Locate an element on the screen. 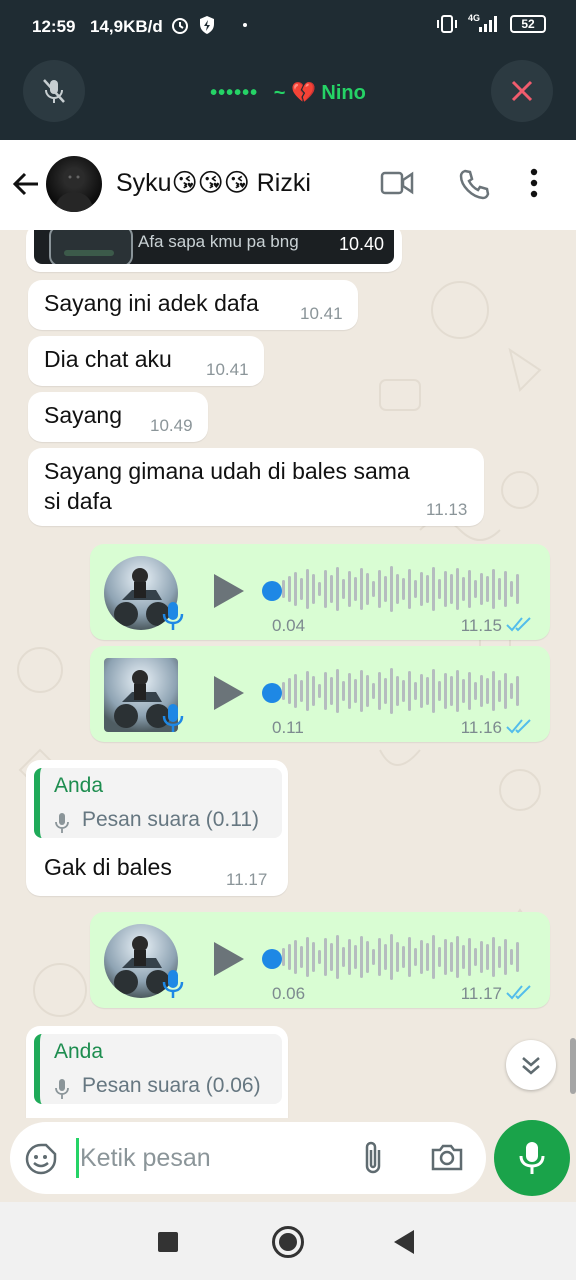 The image size is (576, 1280). message-time: 11.15 is located at coordinates (481, 625).